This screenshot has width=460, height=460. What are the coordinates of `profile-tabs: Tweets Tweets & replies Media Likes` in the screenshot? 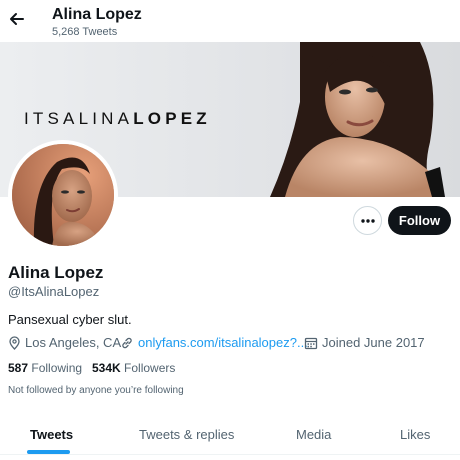 It's located at (230, 434).